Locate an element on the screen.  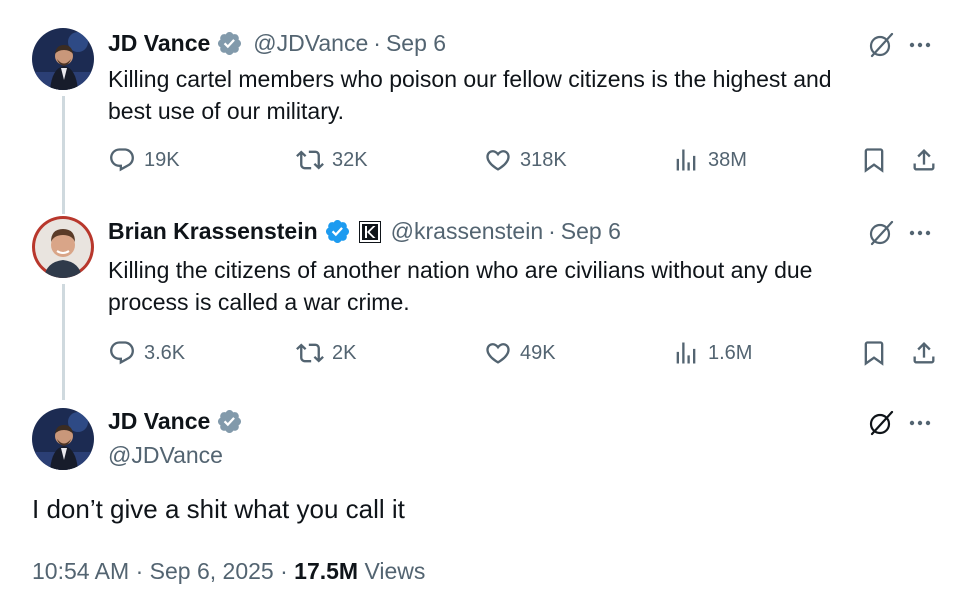
tweet-header: JD Vance is located at coordinates (175, 421).